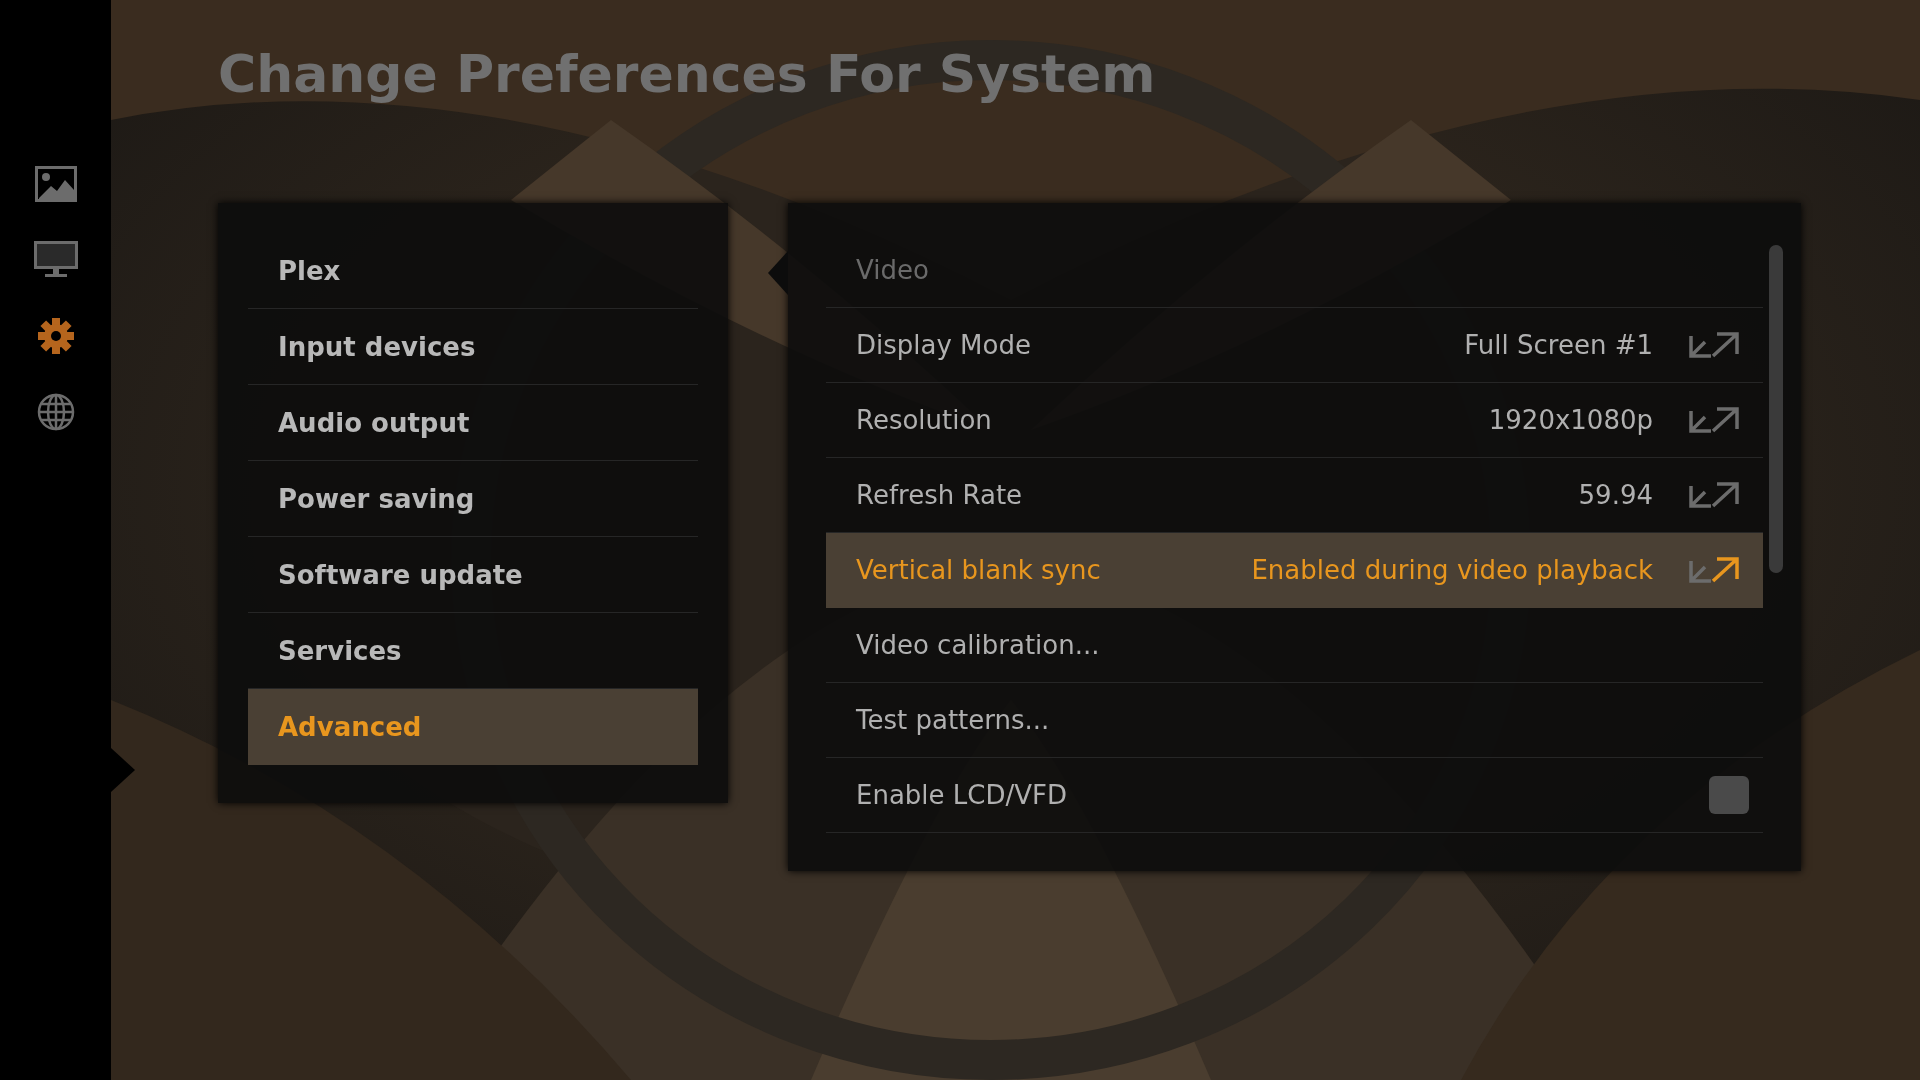 This screenshot has height=1080, width=1920. What do you see at coordinates (893, 270) in the screenshot?
I see `section-header: Video` at bounding box center [893, 270].